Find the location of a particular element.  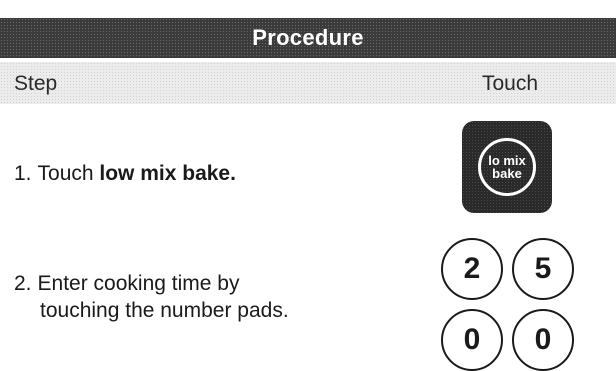

step-2-line-1: Enter cooking time by is located at coordinates (138, 283).